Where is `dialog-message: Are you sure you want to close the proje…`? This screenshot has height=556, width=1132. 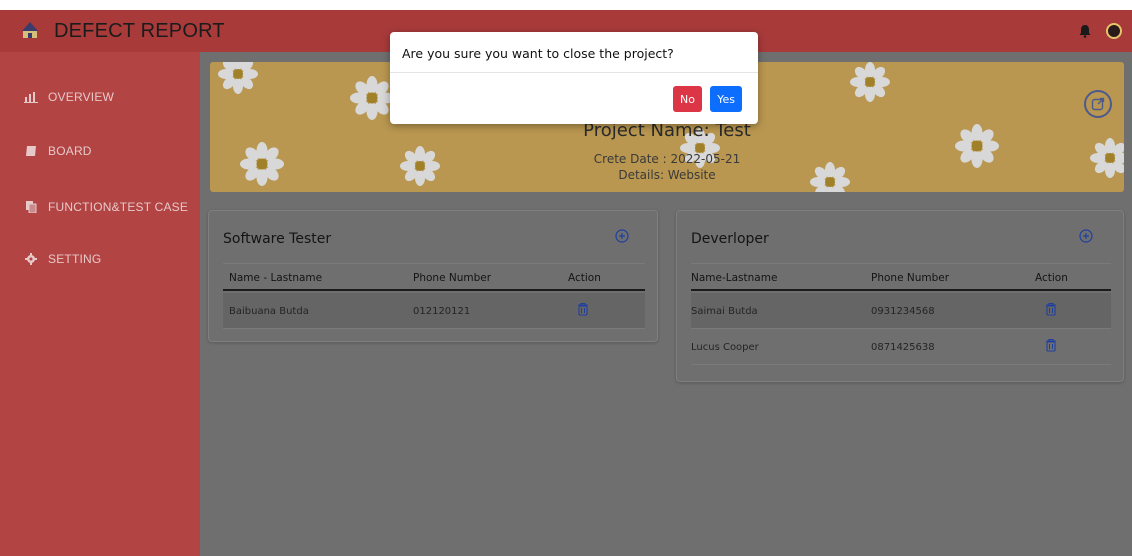 dialog-message: Are you sure you want to close the proje… is located at coordinates (538, 53).